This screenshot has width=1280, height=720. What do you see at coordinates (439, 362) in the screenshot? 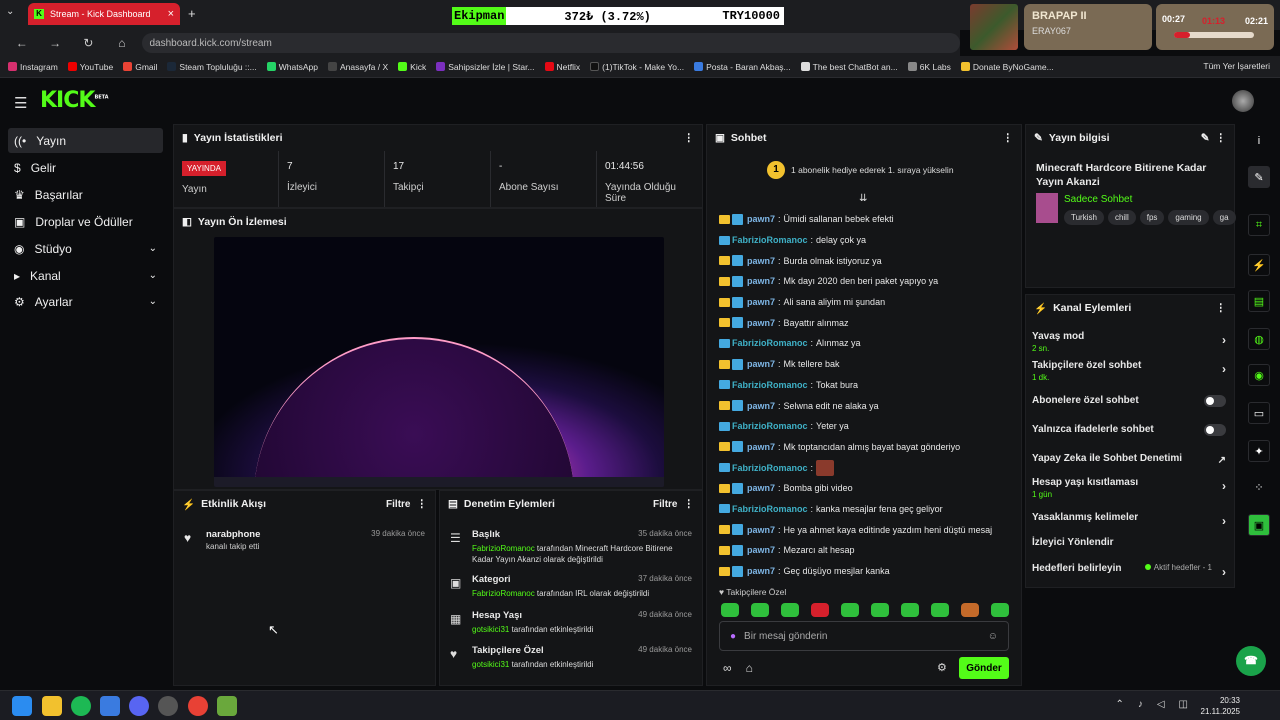
I see `stream-preview-video` at bounding box center [439, 362].